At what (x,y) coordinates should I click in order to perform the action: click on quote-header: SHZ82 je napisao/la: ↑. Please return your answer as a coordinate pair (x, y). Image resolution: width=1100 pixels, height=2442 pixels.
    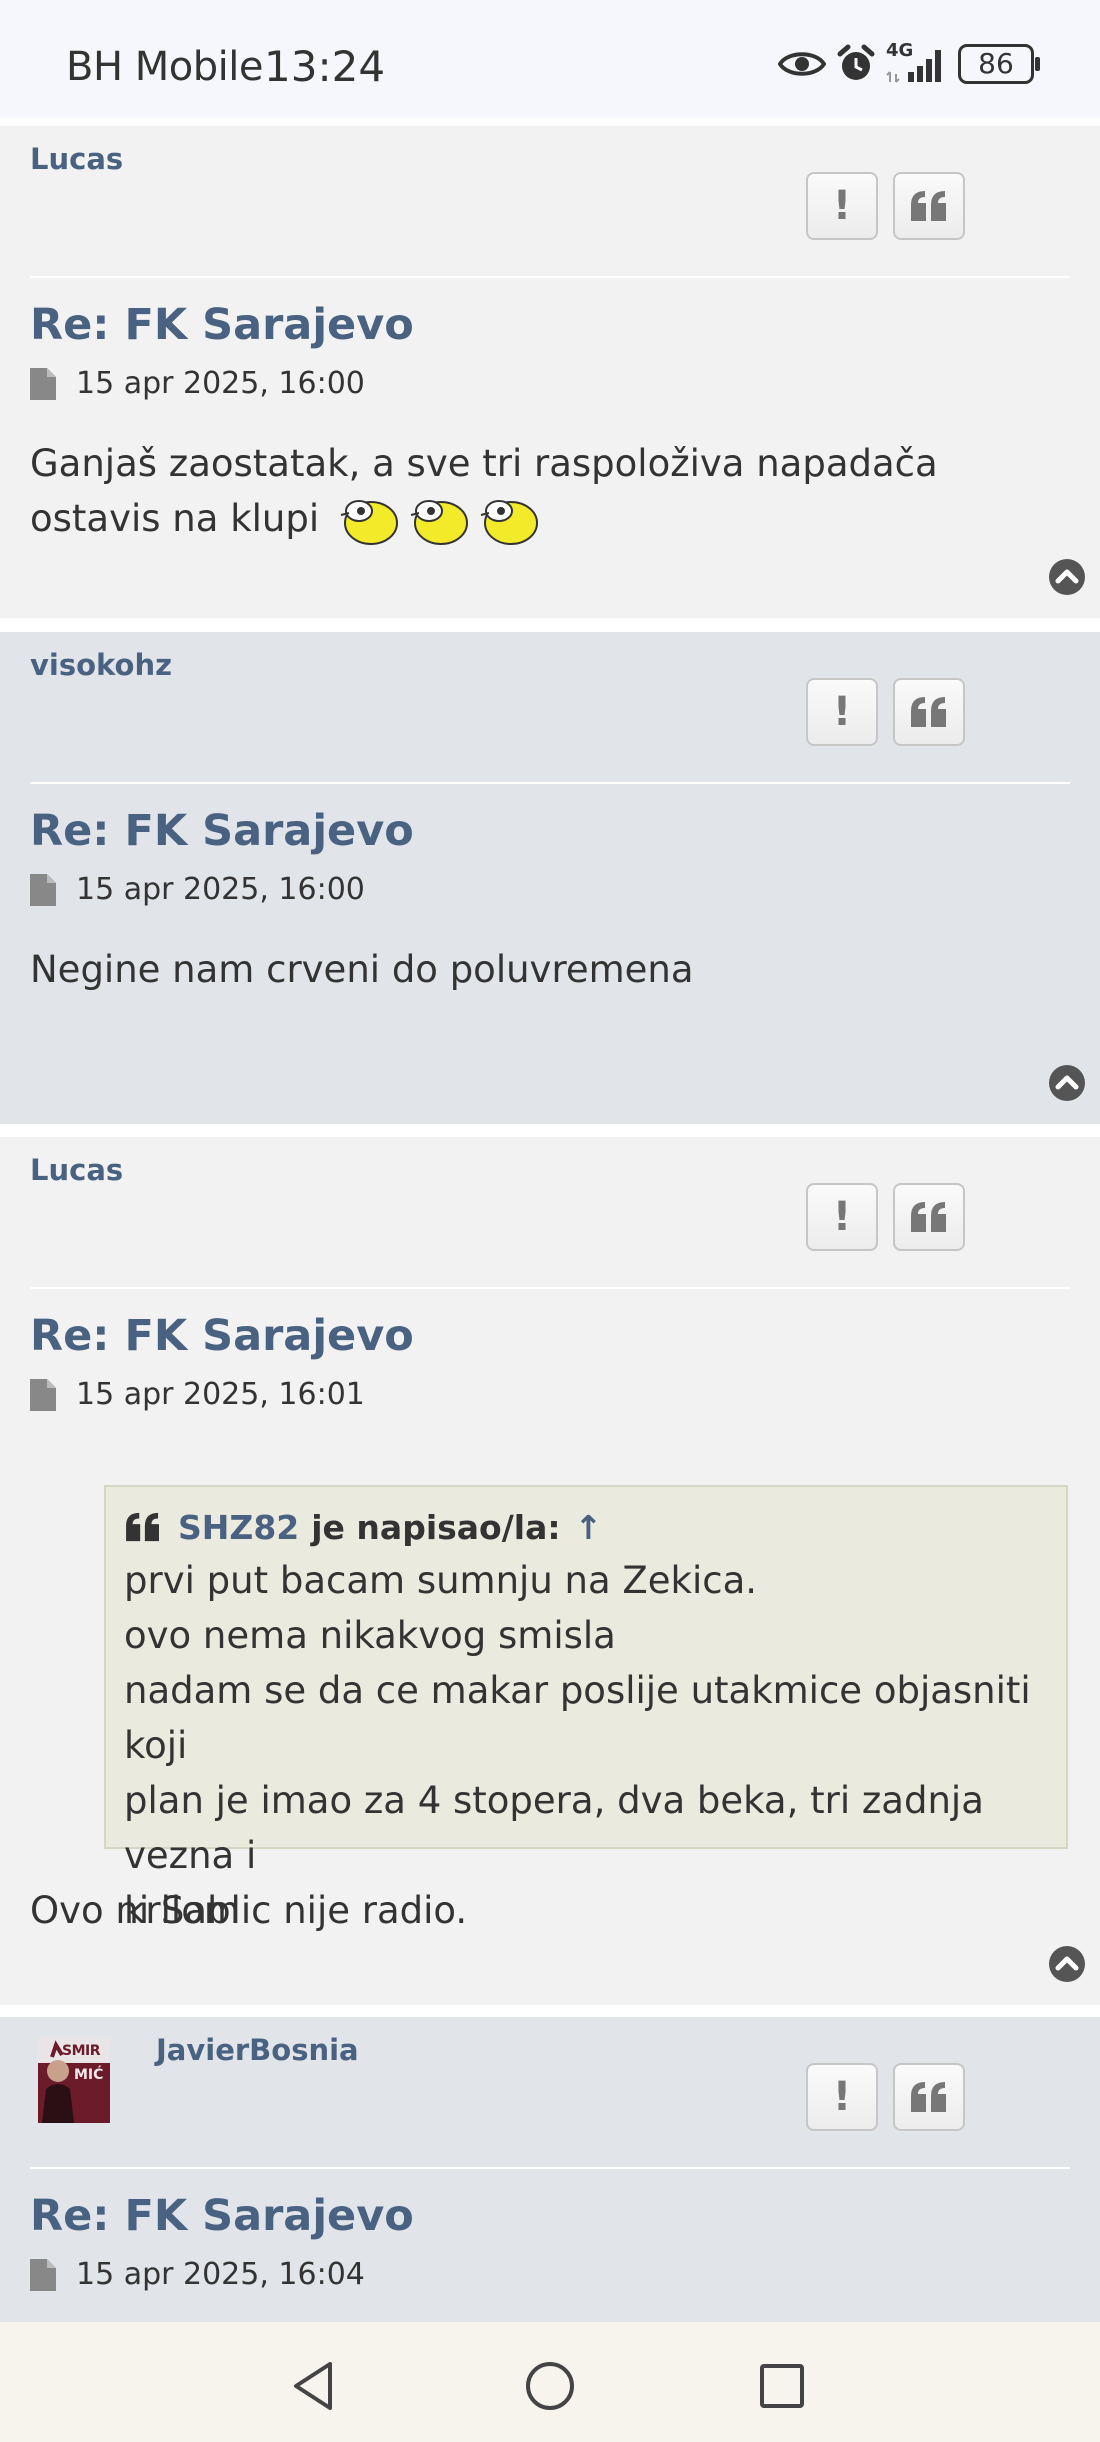
    Looking at the image, I should click on (586, 1527).